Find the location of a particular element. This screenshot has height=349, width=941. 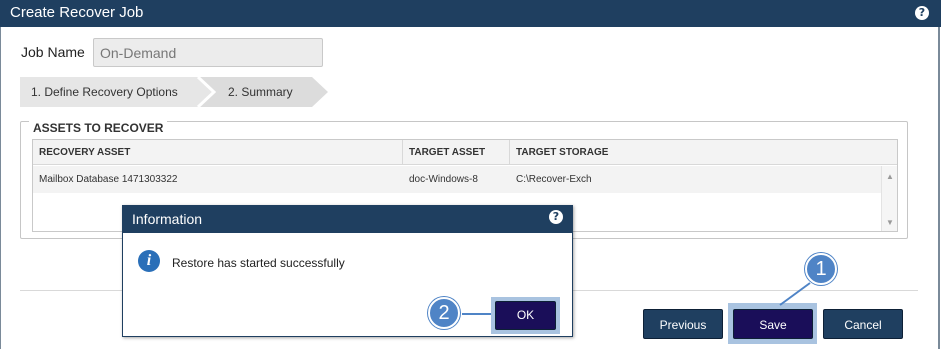

callout-2-badge: 2 is located at coordinates (444, 313).